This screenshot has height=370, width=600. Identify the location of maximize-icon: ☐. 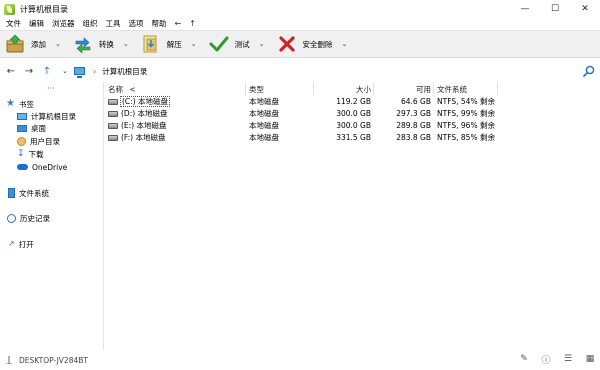
(555, 9).